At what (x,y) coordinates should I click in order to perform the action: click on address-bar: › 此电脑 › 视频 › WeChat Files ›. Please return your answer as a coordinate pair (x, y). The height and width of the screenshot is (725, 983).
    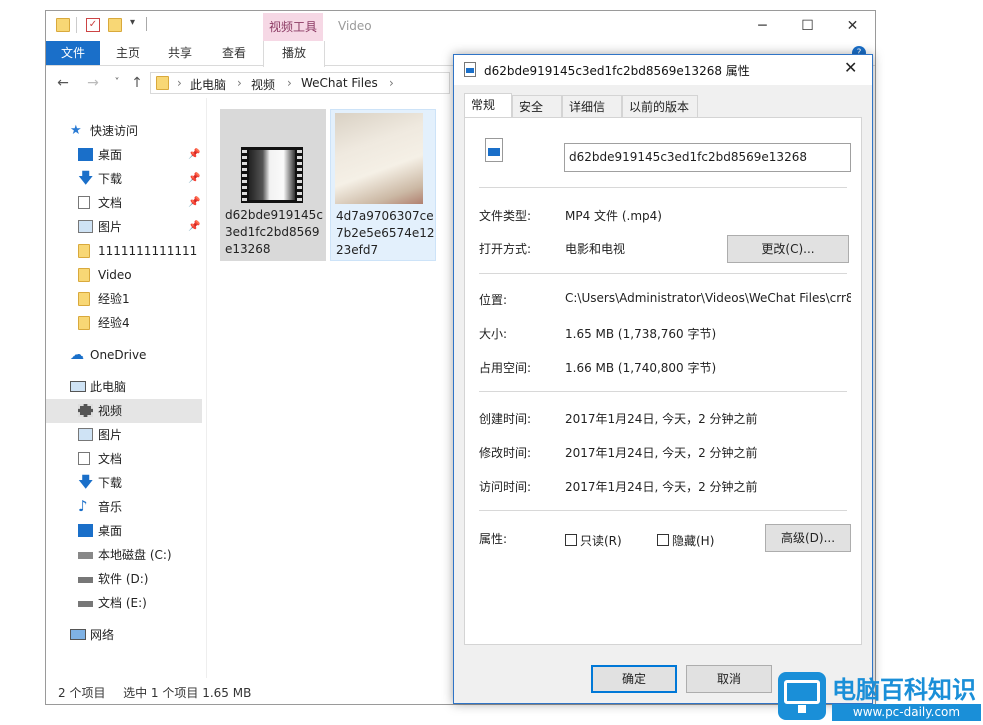
    Looking at the image, I should click on (300, 83).